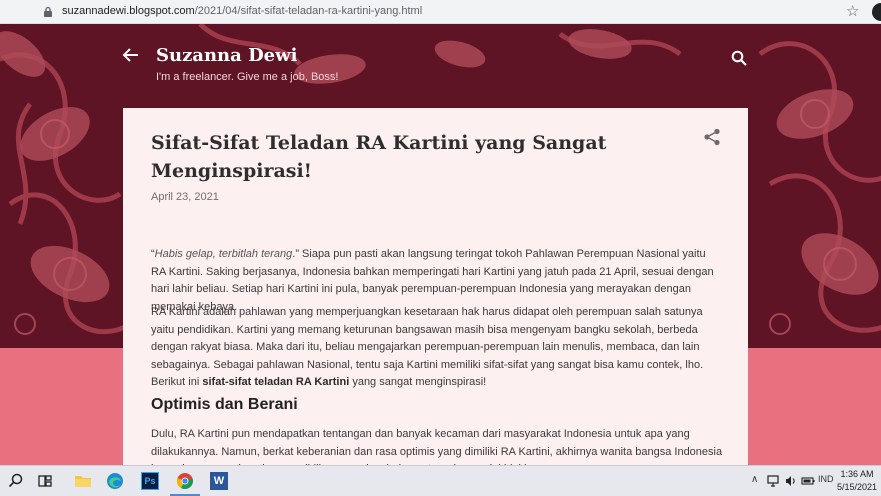 This screenshot has height=496, width=881. Describe the element at coordinates (185, 197) in the screenshot. I see `post-date: April 23, 2021` at that location.